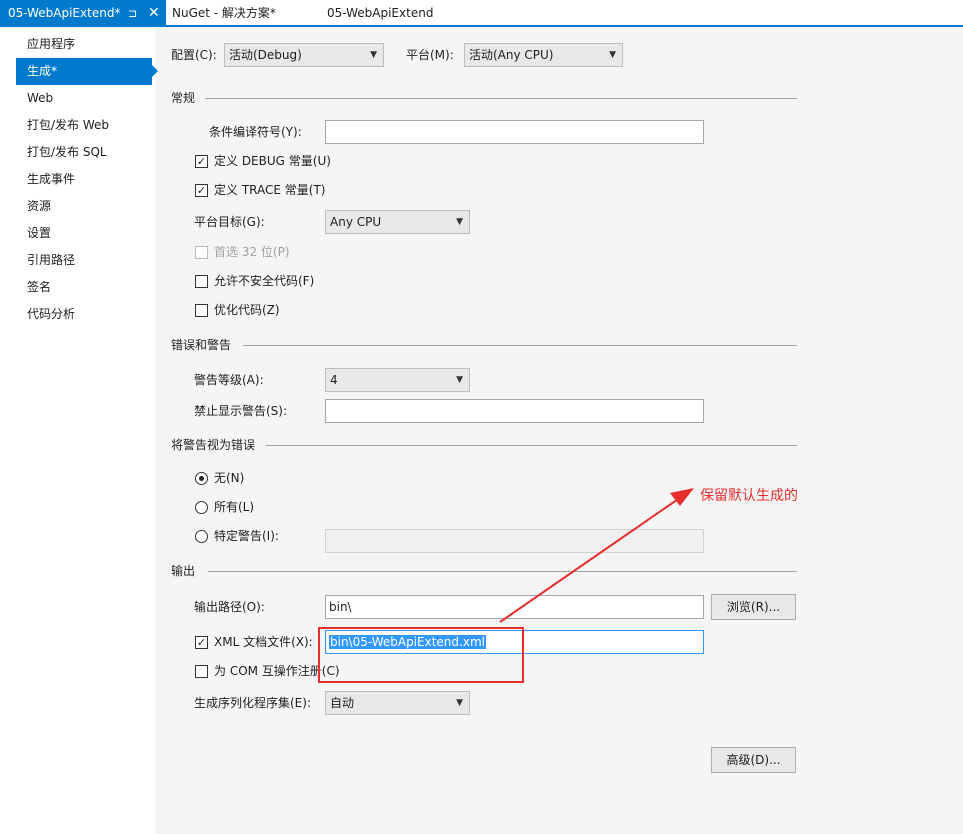 Image resolution: width=963 pixels, height=834 pixels. Describe the element at coordinates (84, 260) in the screenshot. I see `sidebar-item-reference-paths: 引用路径` at that location.